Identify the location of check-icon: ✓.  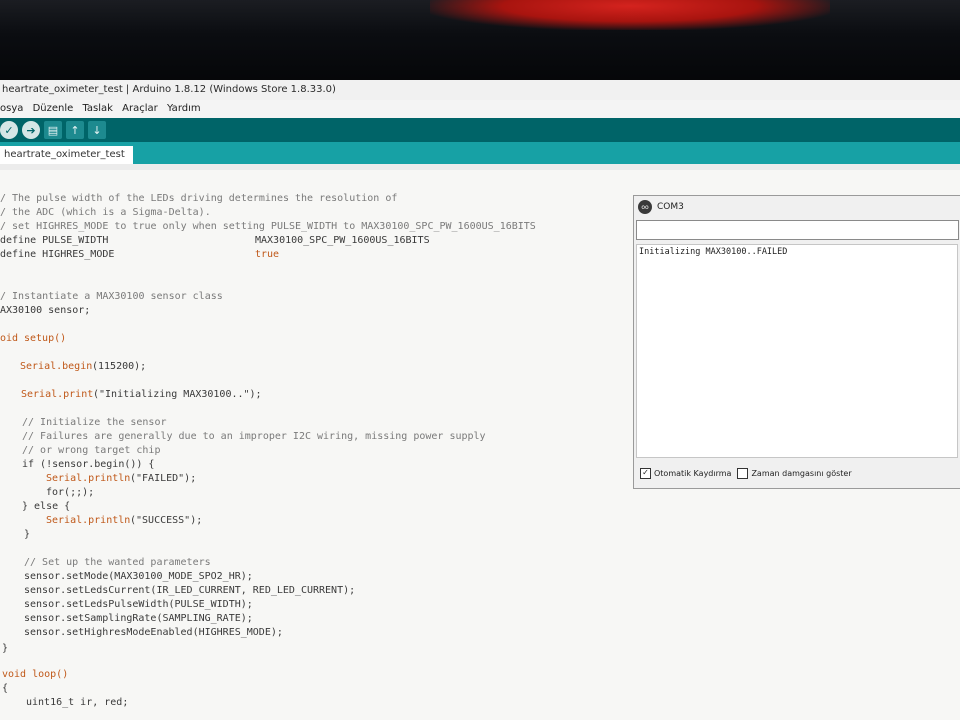
(9, 130).